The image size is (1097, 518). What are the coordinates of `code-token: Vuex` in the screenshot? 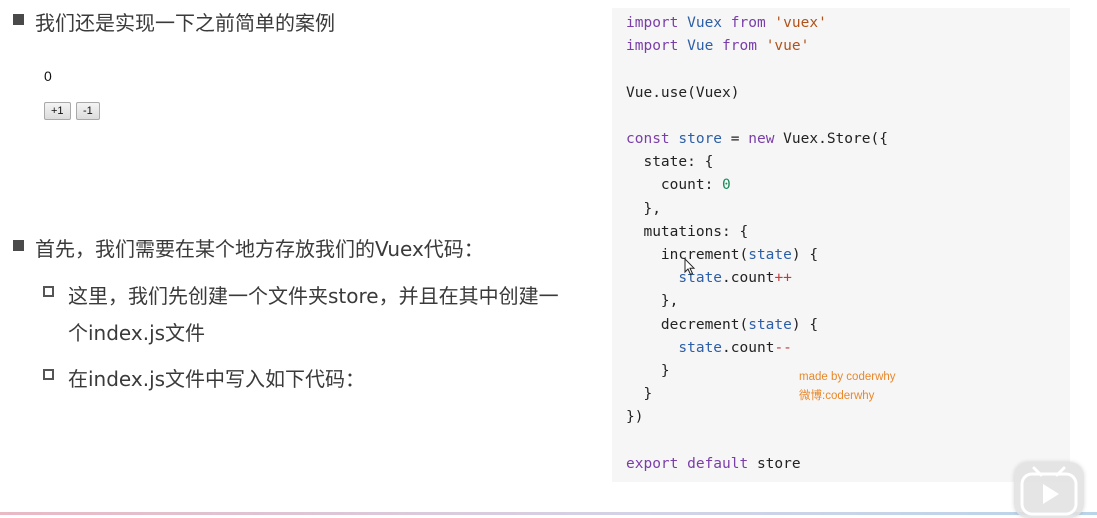 It's located at (705, 23).